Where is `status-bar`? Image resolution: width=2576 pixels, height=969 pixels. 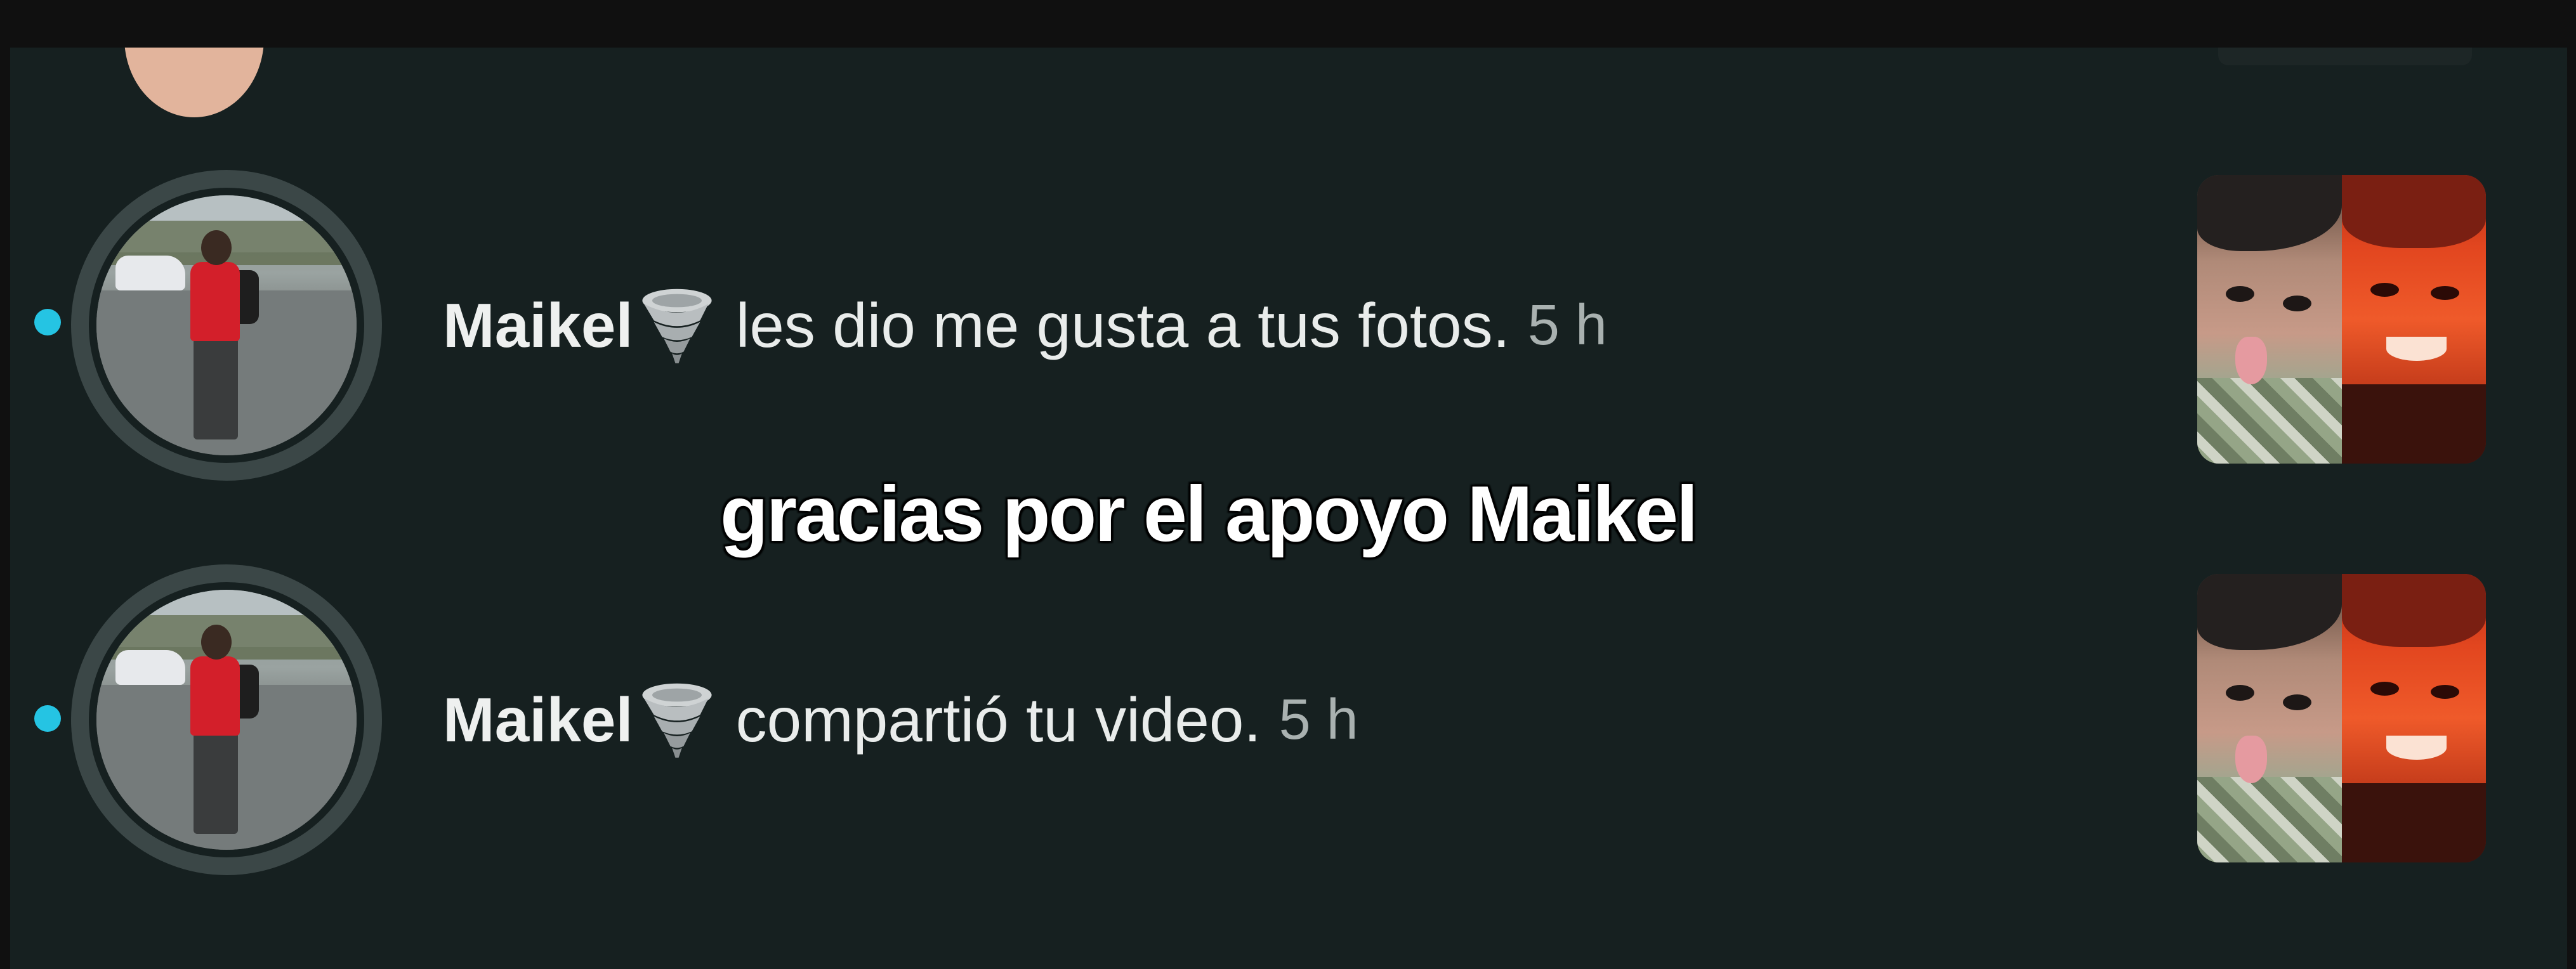 status-bar is located at coordinates (1288, 24).